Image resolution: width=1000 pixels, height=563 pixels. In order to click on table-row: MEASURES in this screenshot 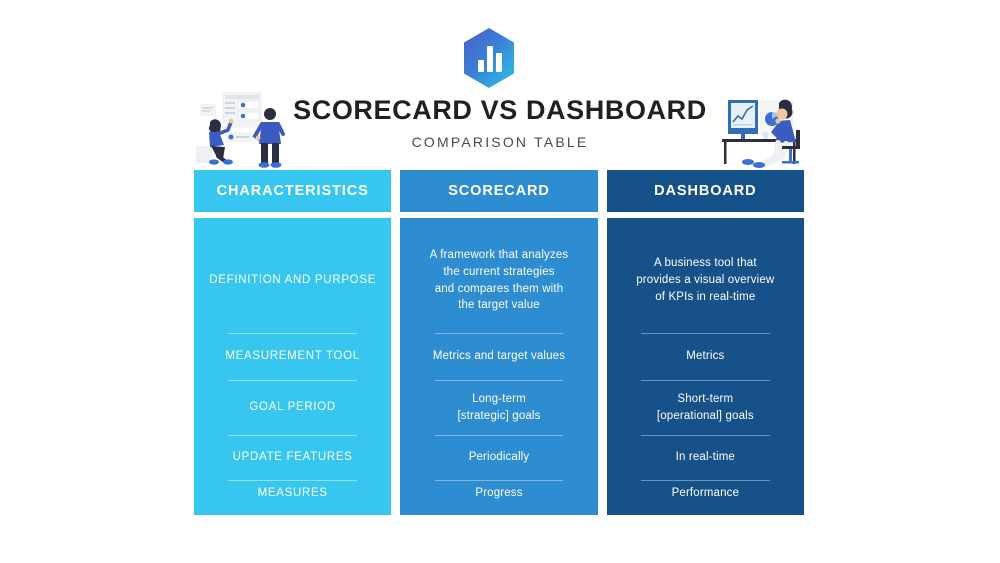, I will do `click(292, 493)`.